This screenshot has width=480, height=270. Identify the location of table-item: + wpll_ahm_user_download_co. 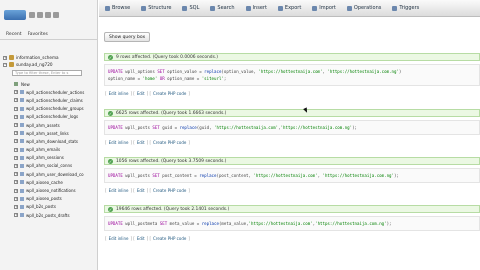
(55, 174).